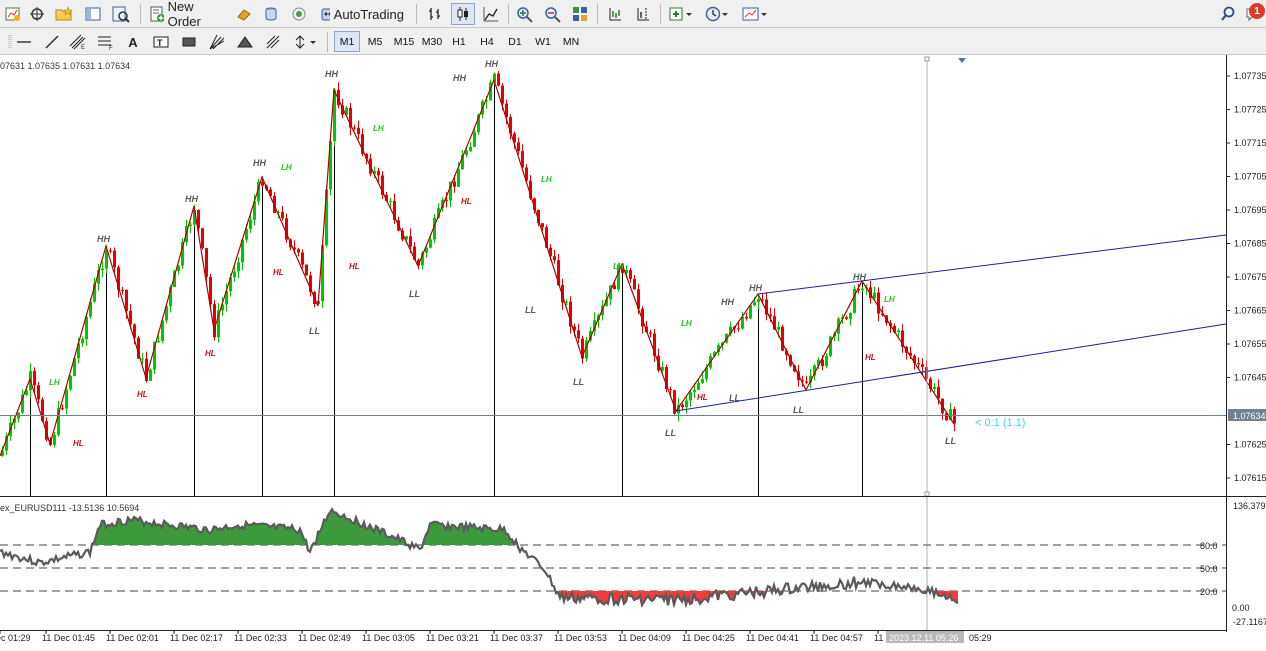  What do you see at coordinates (927, 494) in the screenshot?
I see `crosshair-bottom-handle` at bounding box center [927, 494].